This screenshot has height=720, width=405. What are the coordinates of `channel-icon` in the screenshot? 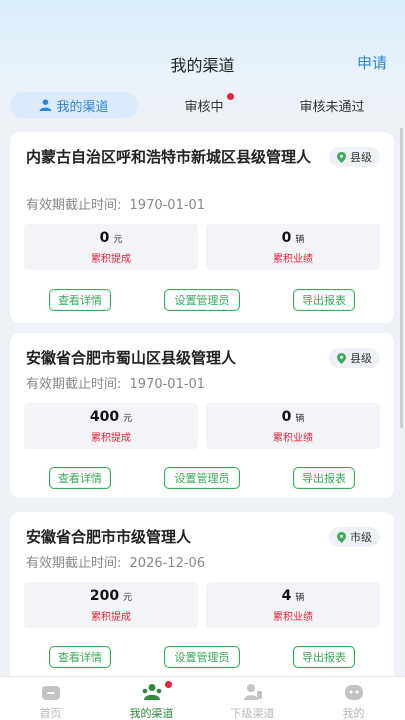 It's located at (152, 692).